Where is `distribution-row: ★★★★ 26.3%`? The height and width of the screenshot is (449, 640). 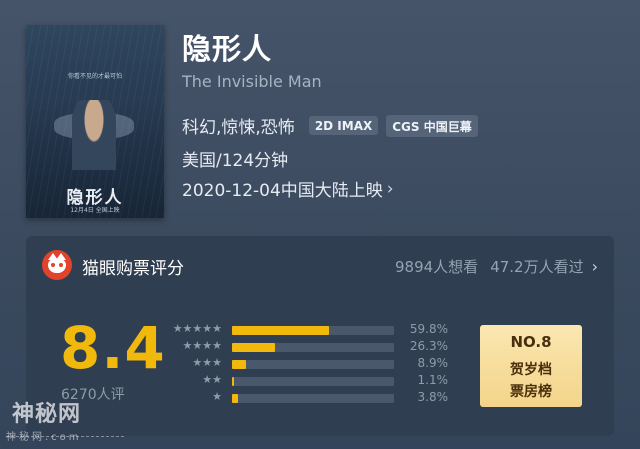
distribution-row: ★★★★ 26.3% is located at coordinates (304, 347).